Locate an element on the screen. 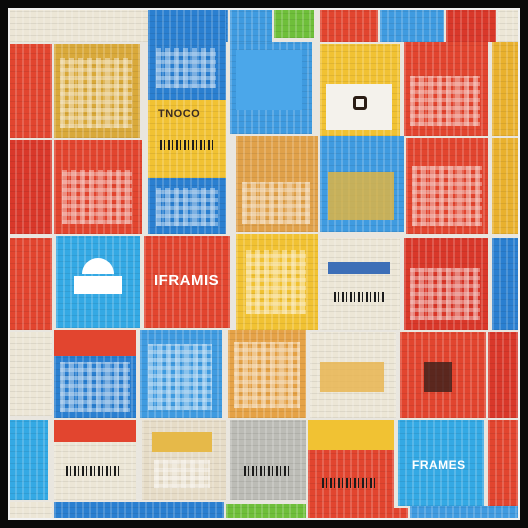  tile-r1-blue-building is located at coordinates (187, 54).